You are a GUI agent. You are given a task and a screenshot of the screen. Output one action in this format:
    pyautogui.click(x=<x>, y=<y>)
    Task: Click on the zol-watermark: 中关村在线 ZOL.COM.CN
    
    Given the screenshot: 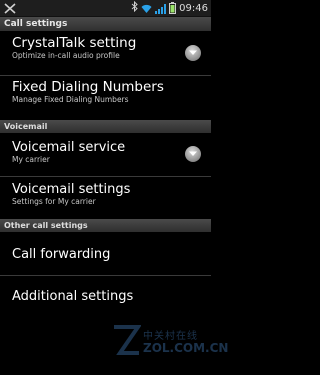 What is the action you would take?
    pyautogui.click(x=169, y=345)
    